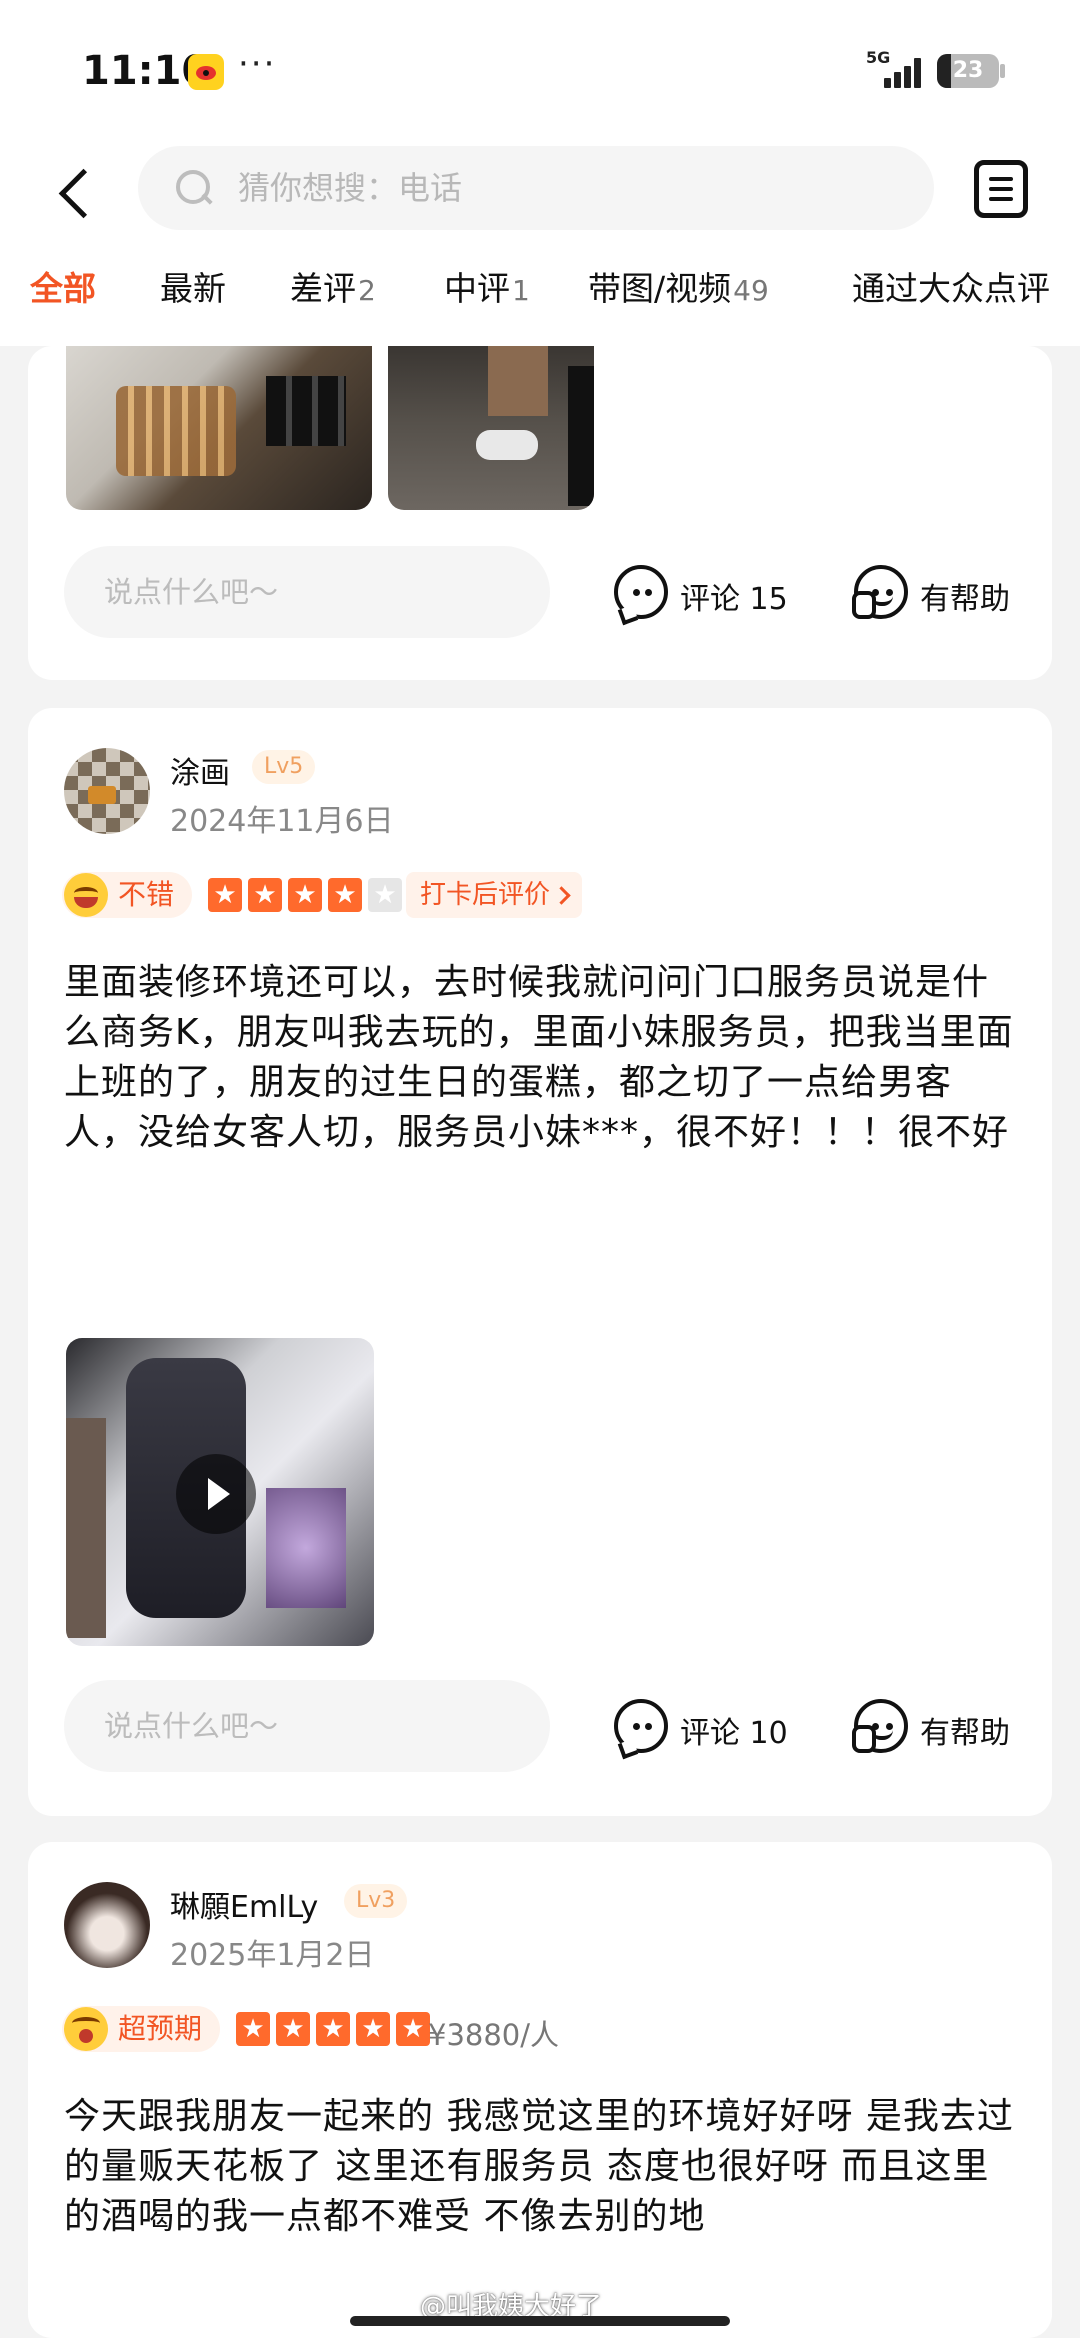  I want to click on checkin-review-link: 打卡后评价, so click(494, 895).